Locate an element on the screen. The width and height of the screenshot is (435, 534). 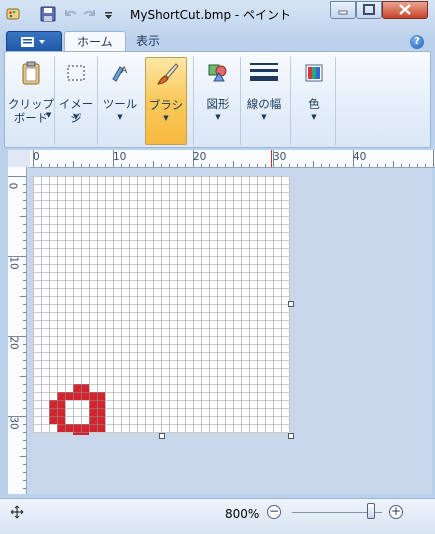
title-bar: MyShortCut.bmp - ペイント is located at coordinates (217, 14).